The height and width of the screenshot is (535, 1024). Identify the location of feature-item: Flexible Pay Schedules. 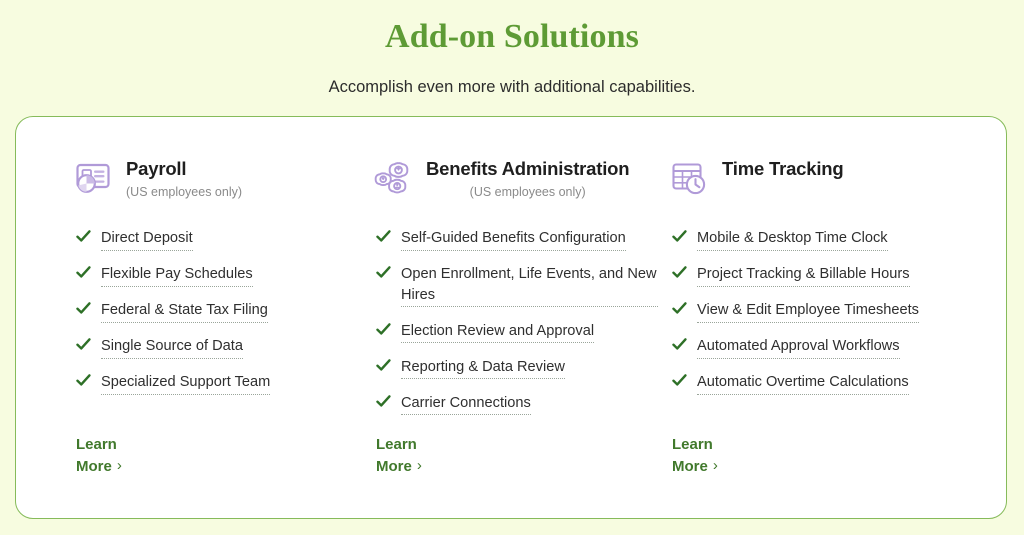
(217, 275).